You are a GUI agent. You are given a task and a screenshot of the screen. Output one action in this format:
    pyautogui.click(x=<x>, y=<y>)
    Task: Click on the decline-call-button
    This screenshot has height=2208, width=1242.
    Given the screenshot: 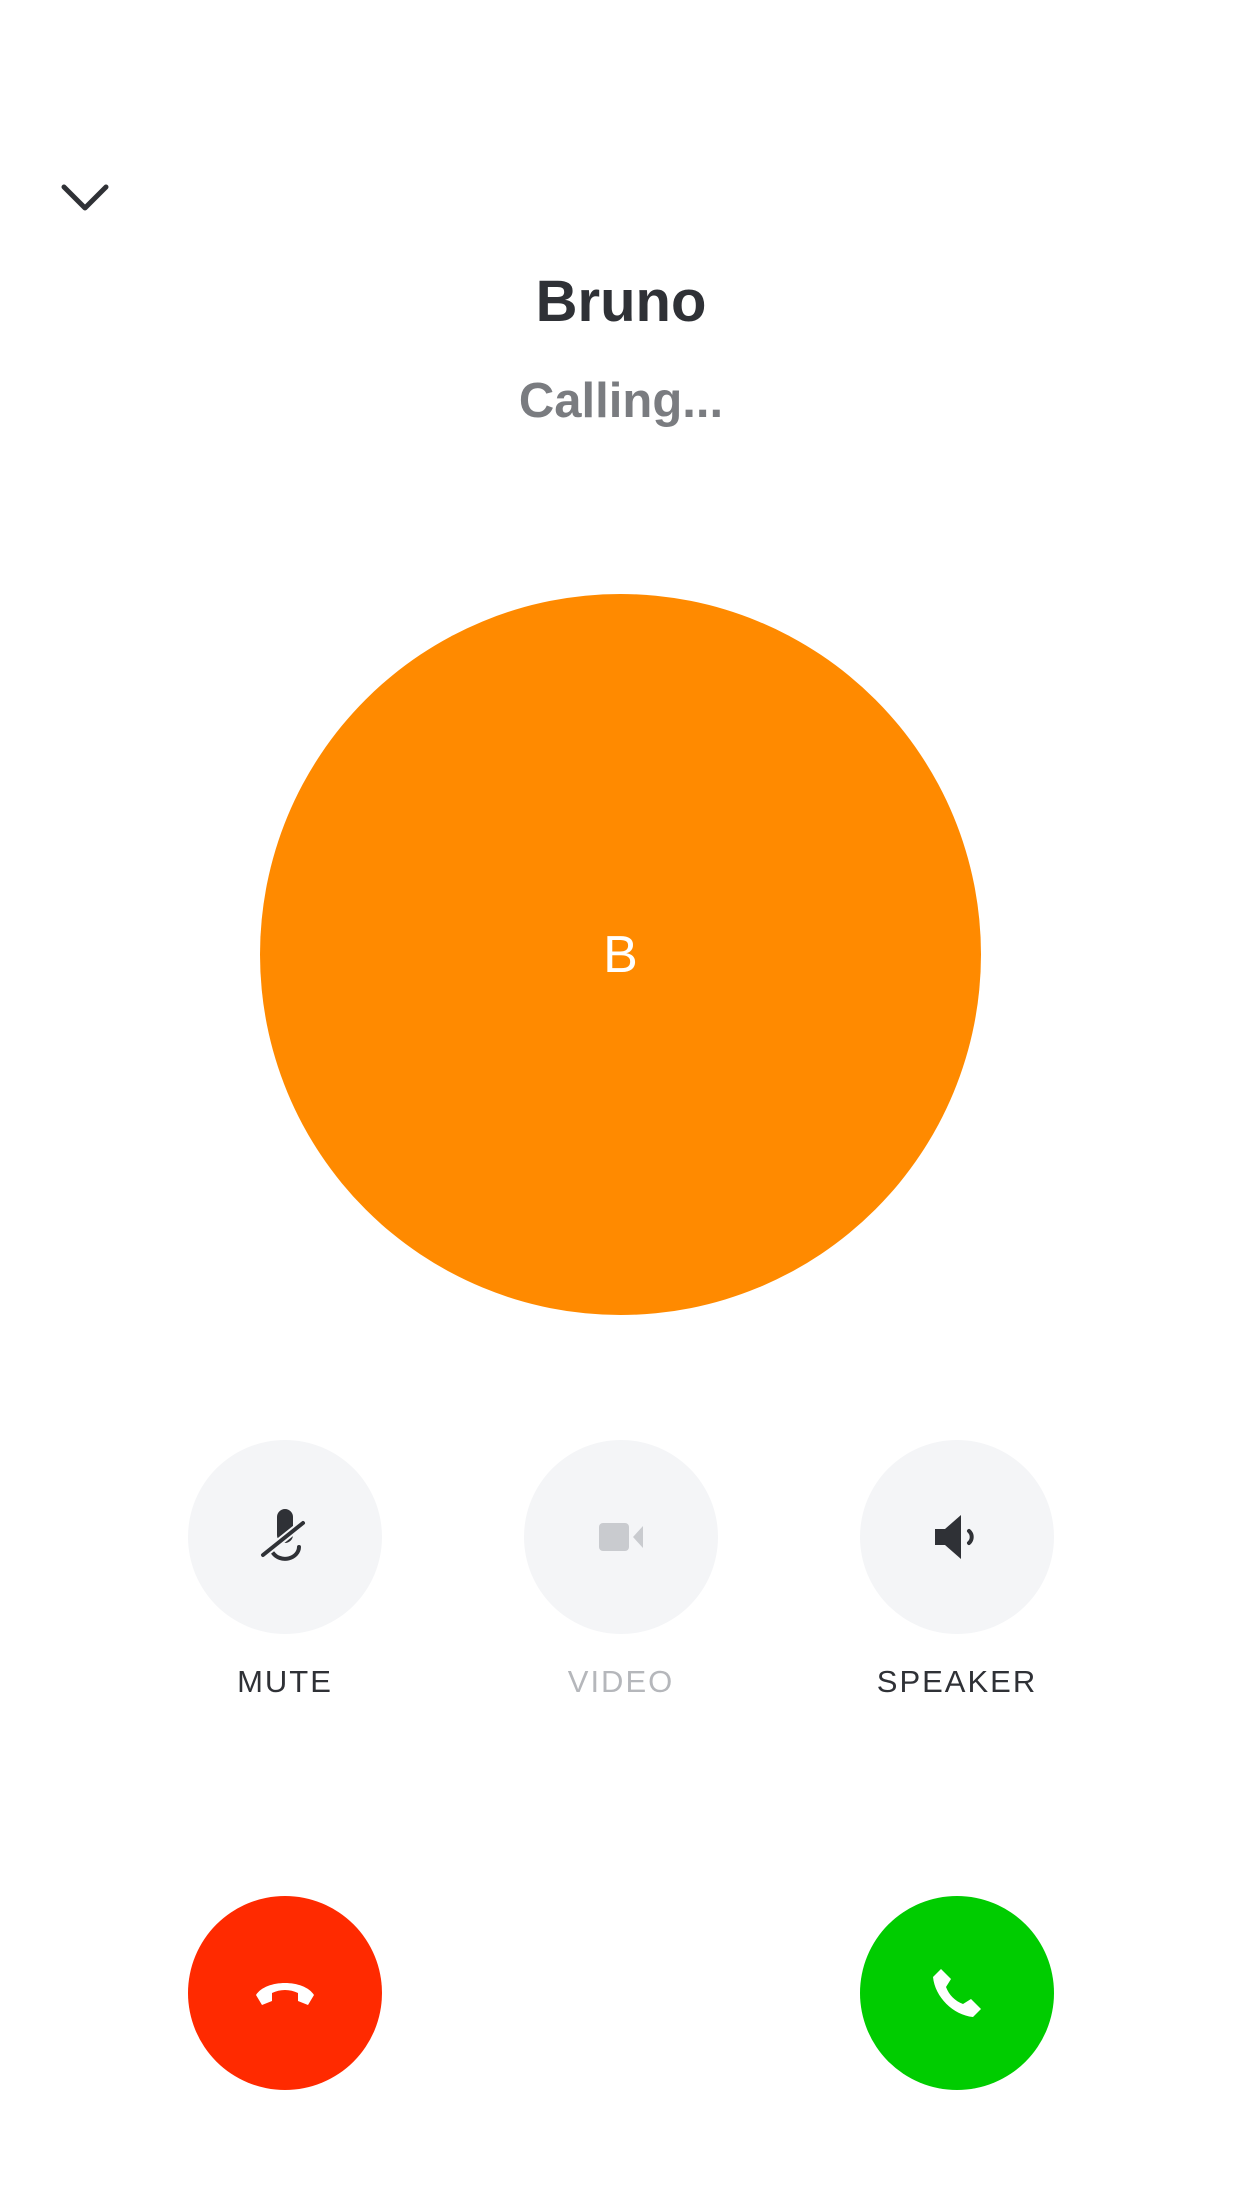 What is the action you would take?
    pyautogui.click(x=285, y=1993)
    